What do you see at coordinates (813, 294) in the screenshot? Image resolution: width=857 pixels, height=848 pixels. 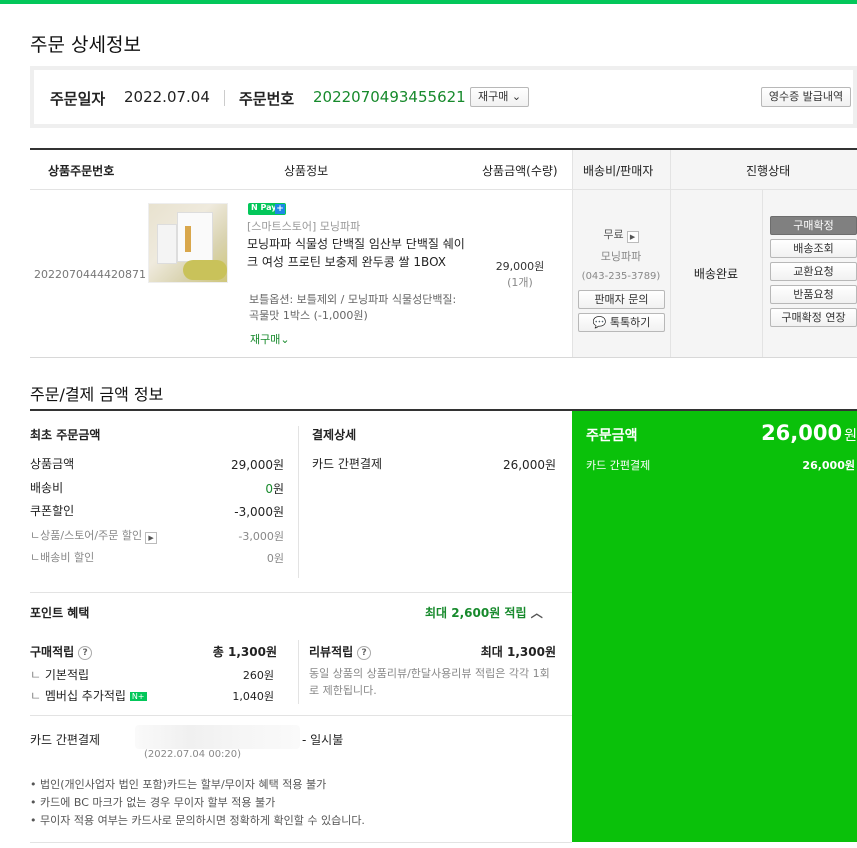 I see `return-request-button: 반품요청` at bounding box center [813, 294].